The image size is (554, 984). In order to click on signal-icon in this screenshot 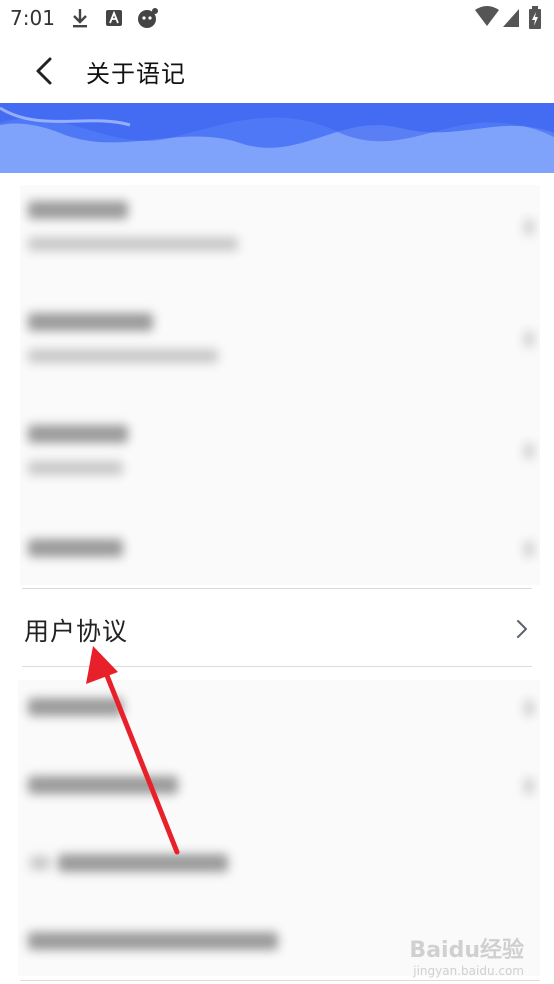, I will do `click(511, 18)`.